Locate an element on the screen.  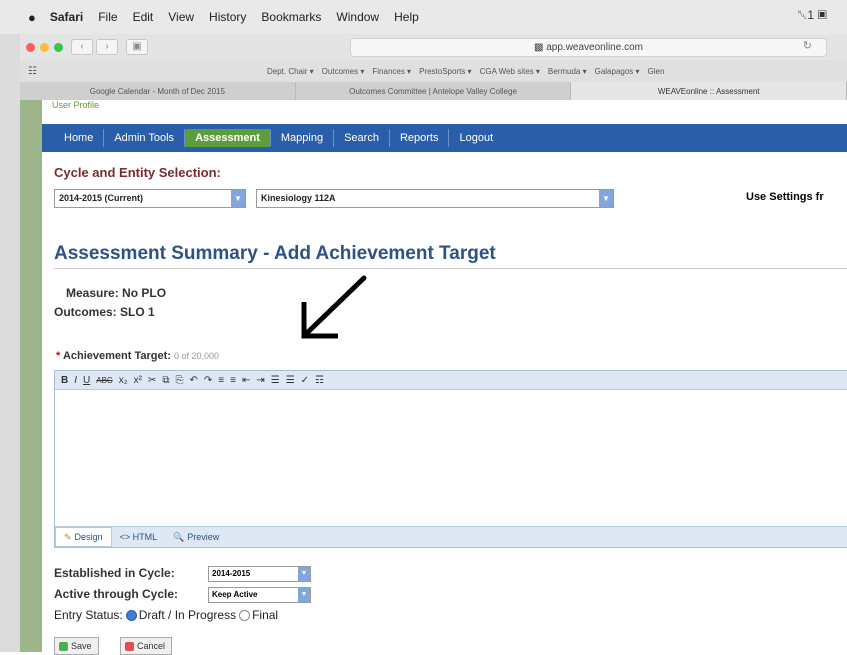
subscript-icon: x₂ is located at coordinates (123, 380).